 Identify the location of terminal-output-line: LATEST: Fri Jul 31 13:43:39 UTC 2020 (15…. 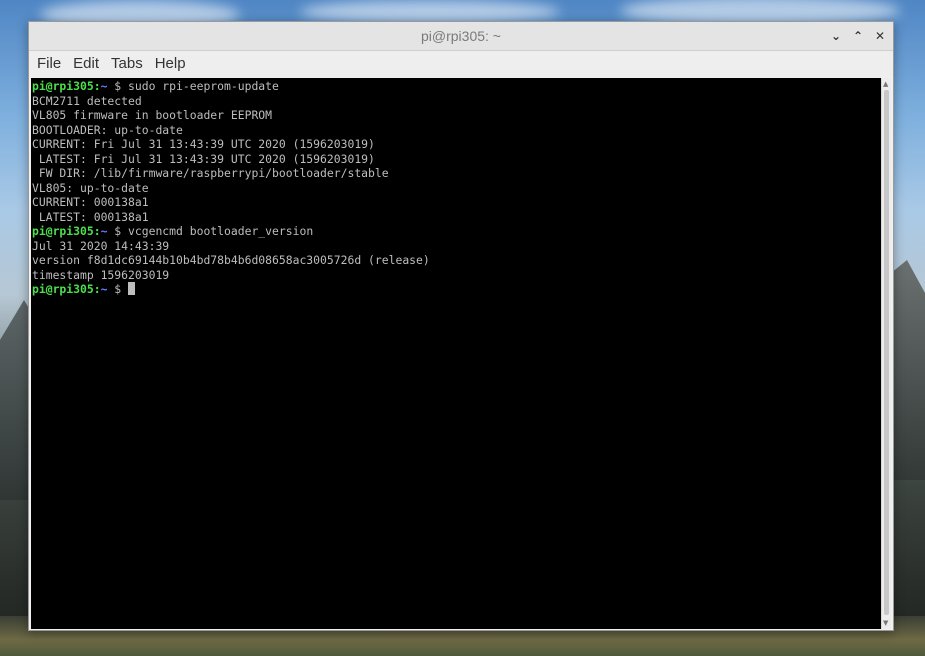
(203, 158).